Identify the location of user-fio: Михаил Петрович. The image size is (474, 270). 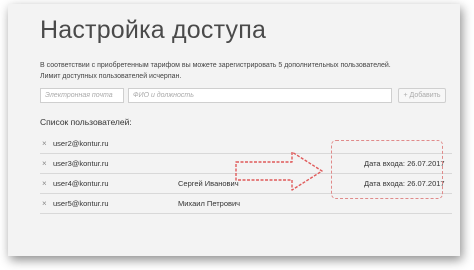
(209, 203).